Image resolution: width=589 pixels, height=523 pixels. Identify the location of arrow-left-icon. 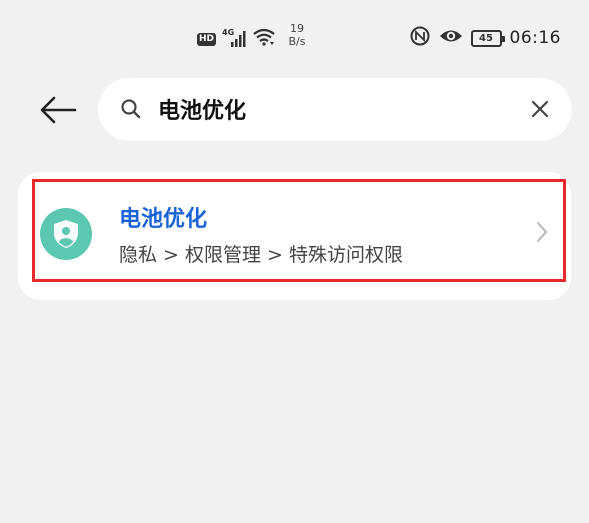
(58, 110).